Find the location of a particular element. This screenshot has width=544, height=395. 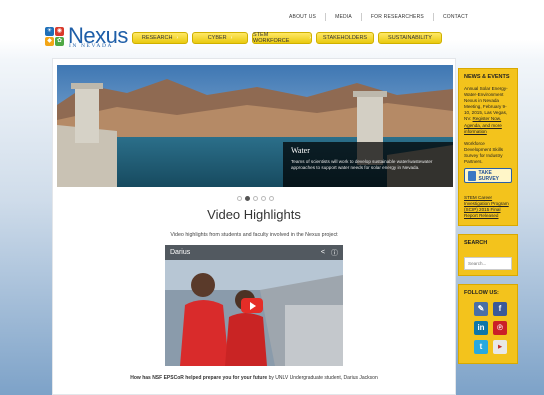

facebook-icon: f is located at coordinates (500, 308).